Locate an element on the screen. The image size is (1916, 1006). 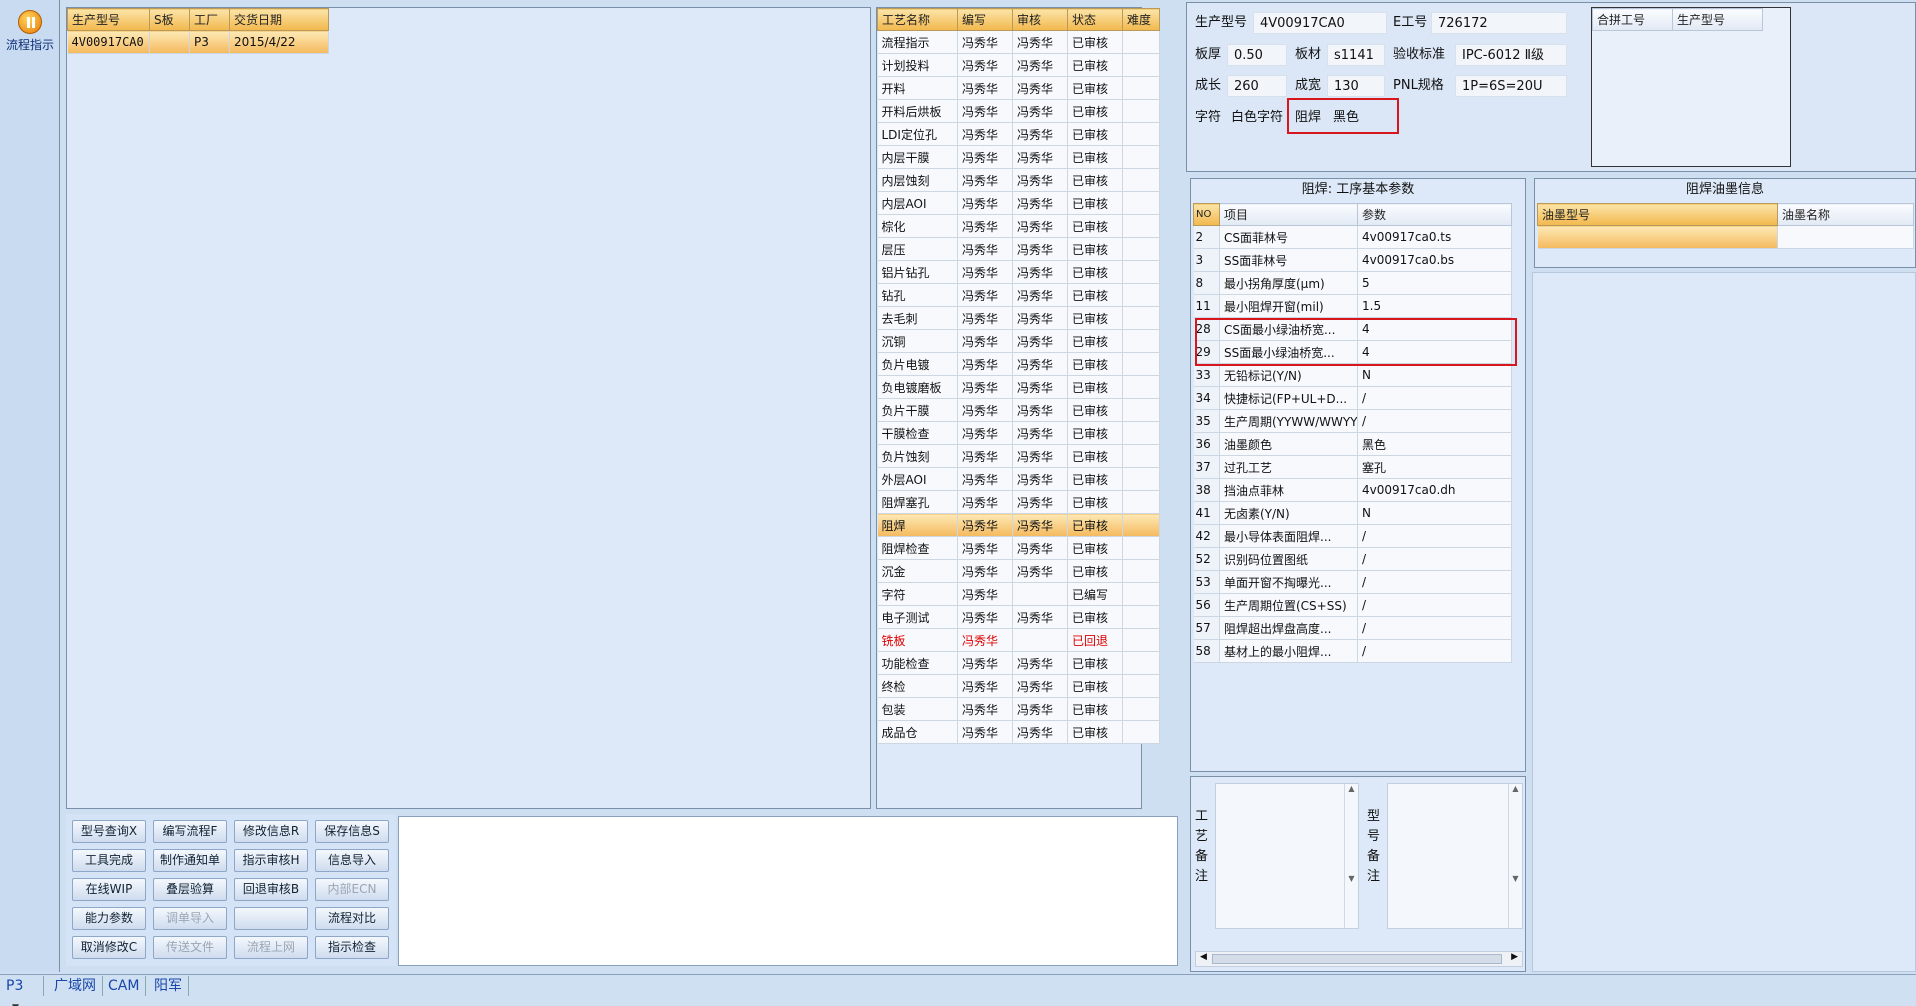
table-row: 负片电镀 冯秀华 冯秀华 已审核 is located at coordinates (1018, 364).